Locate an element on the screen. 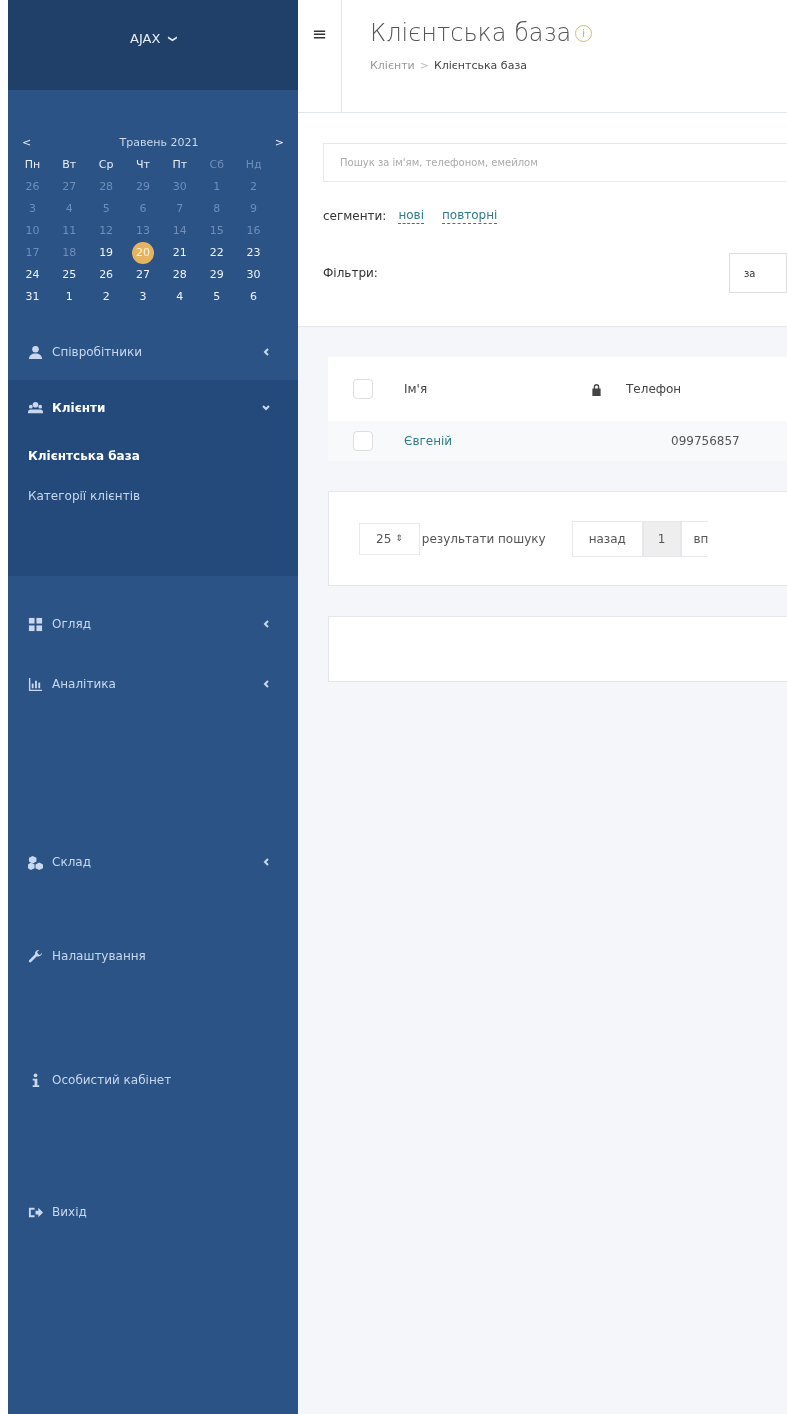  sort-arrows-icon: ⇕ is located at coordinates (399, 538).